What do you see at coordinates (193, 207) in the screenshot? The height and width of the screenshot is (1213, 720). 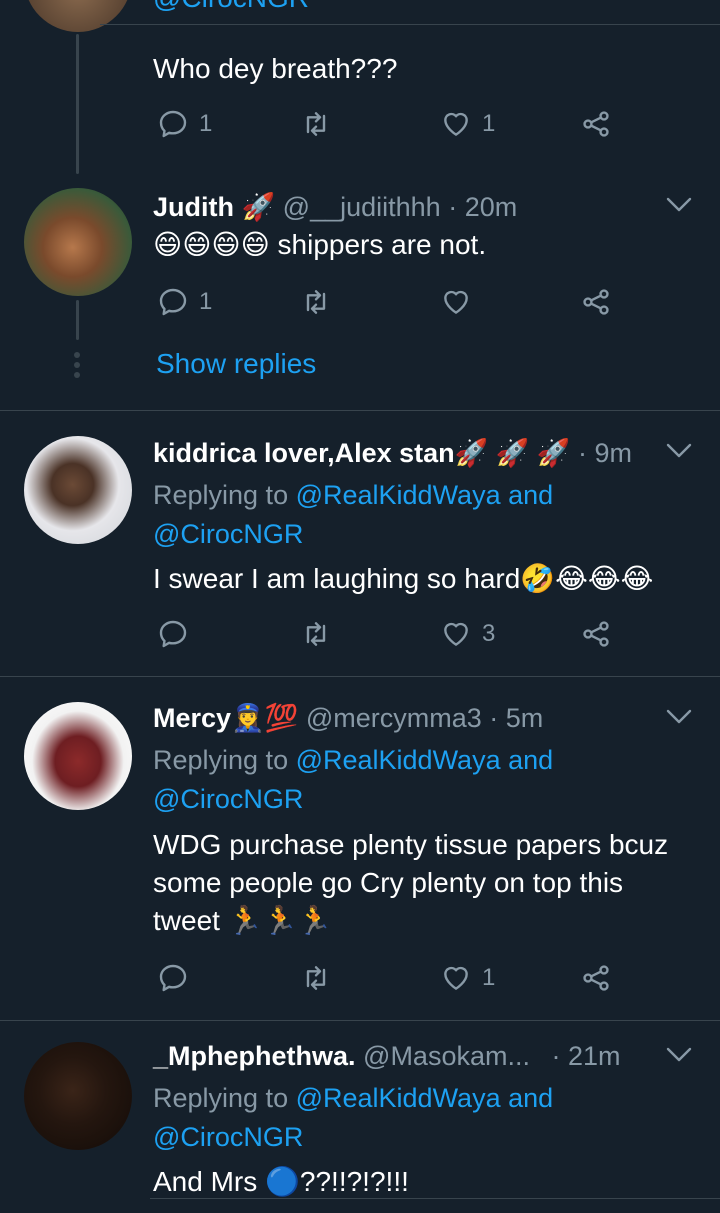 I see `display-name: Judith` at bounding box center [193, 207].